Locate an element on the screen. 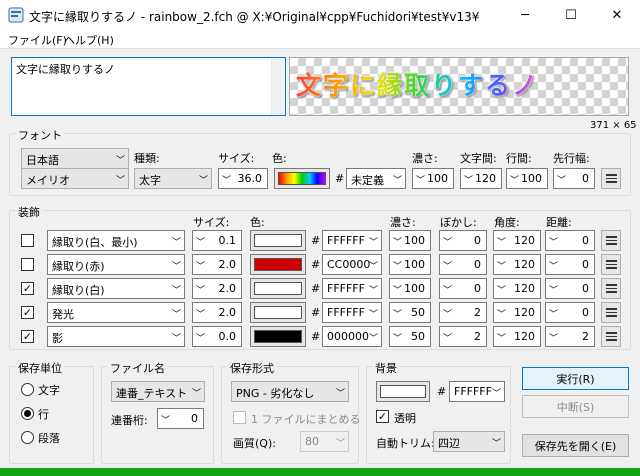 The image size is (640, 476). line-width-spinner: ﹀ 0 is located at coordinates (574, 178).